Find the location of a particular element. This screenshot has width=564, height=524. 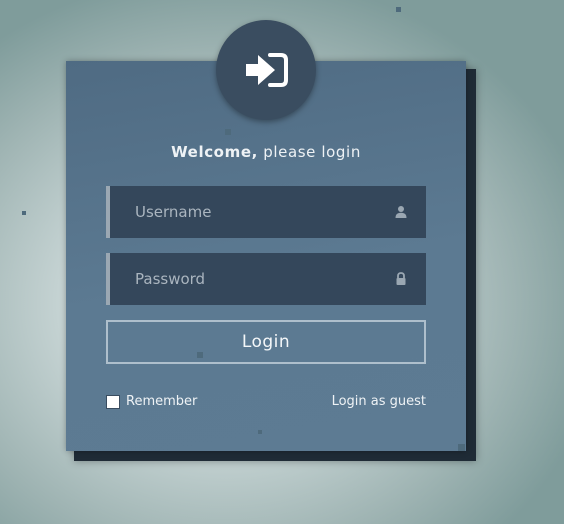

remember-option: Remember is located at coordinates (151, 401).